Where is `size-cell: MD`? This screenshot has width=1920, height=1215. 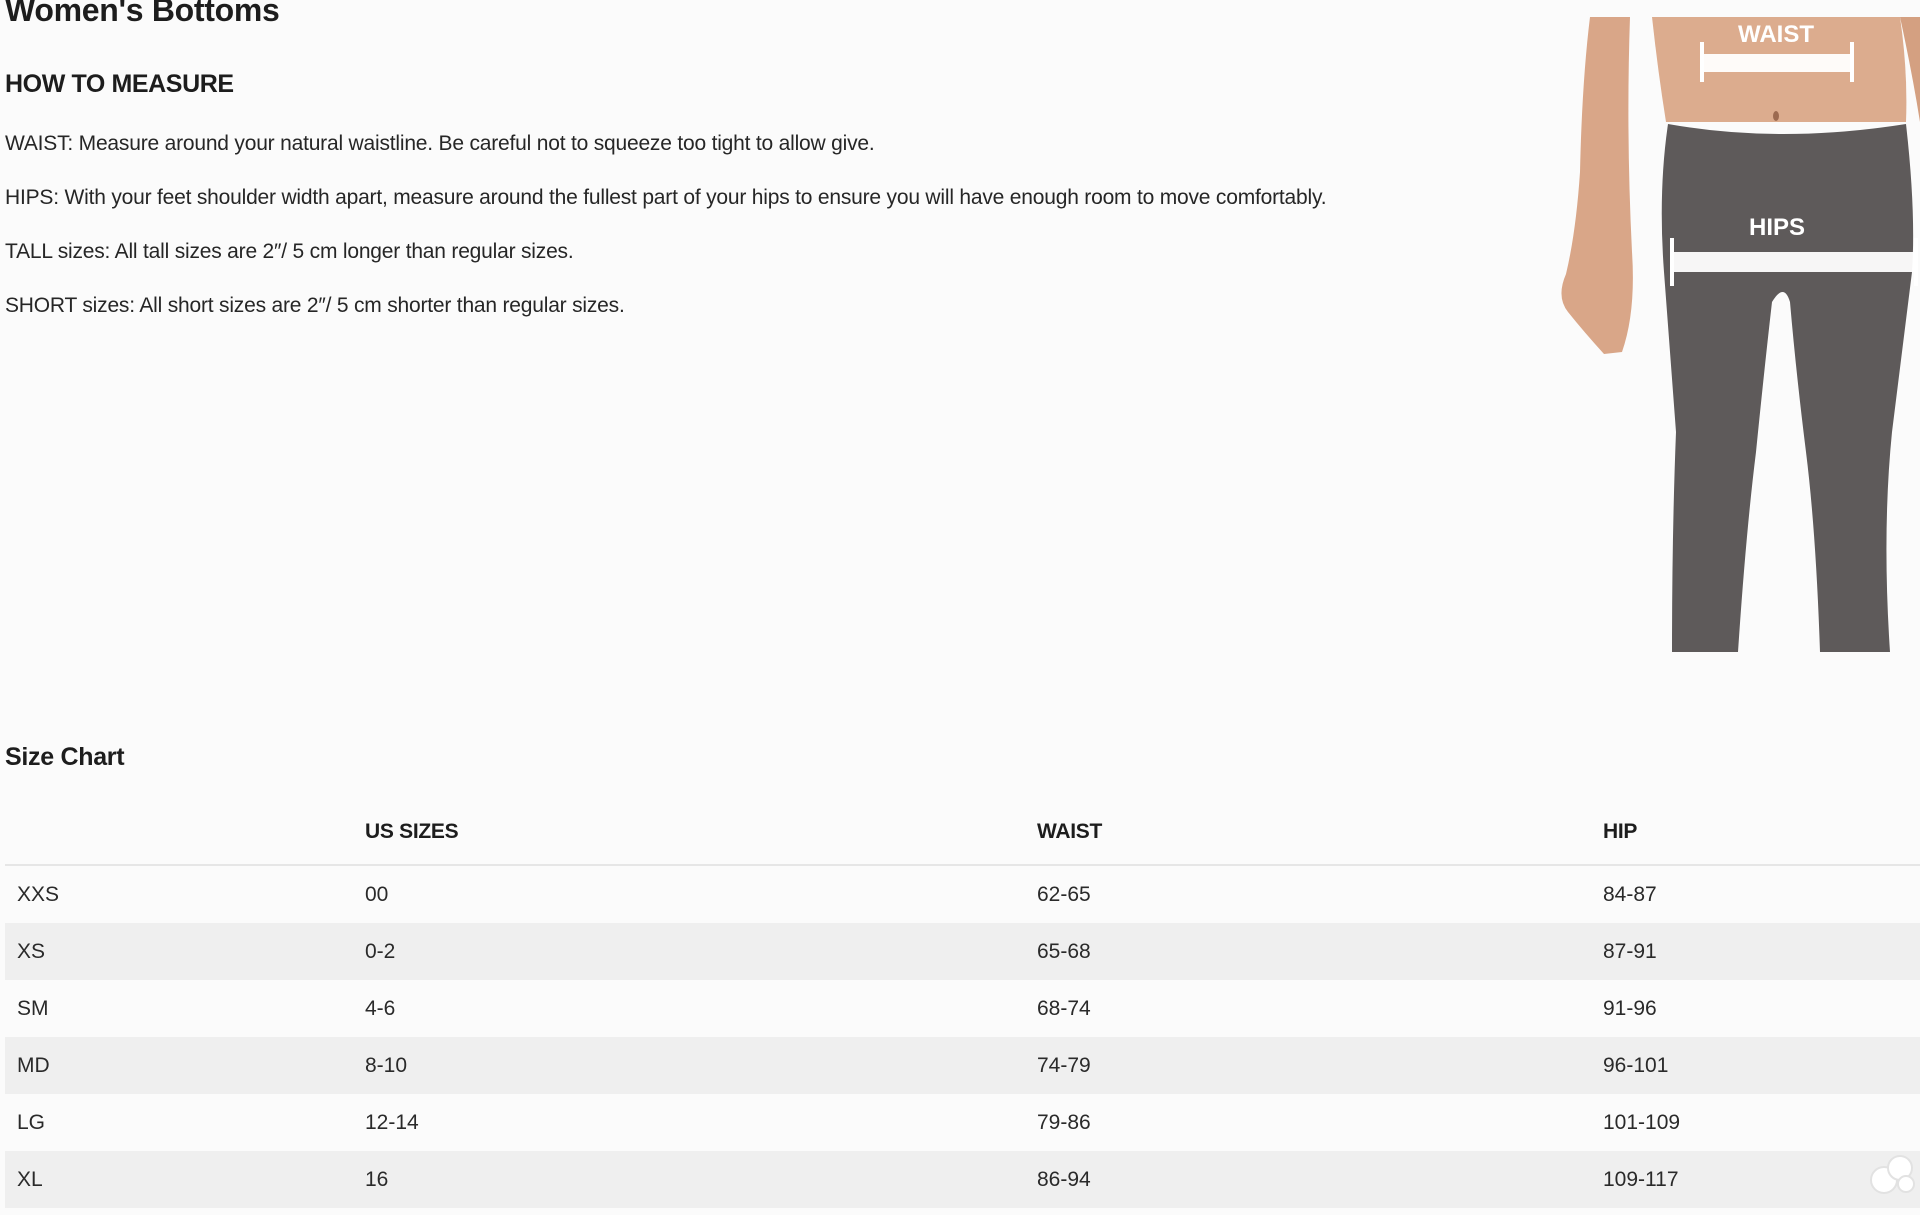 size-cell: MD is located at coordinates (185, 1065).